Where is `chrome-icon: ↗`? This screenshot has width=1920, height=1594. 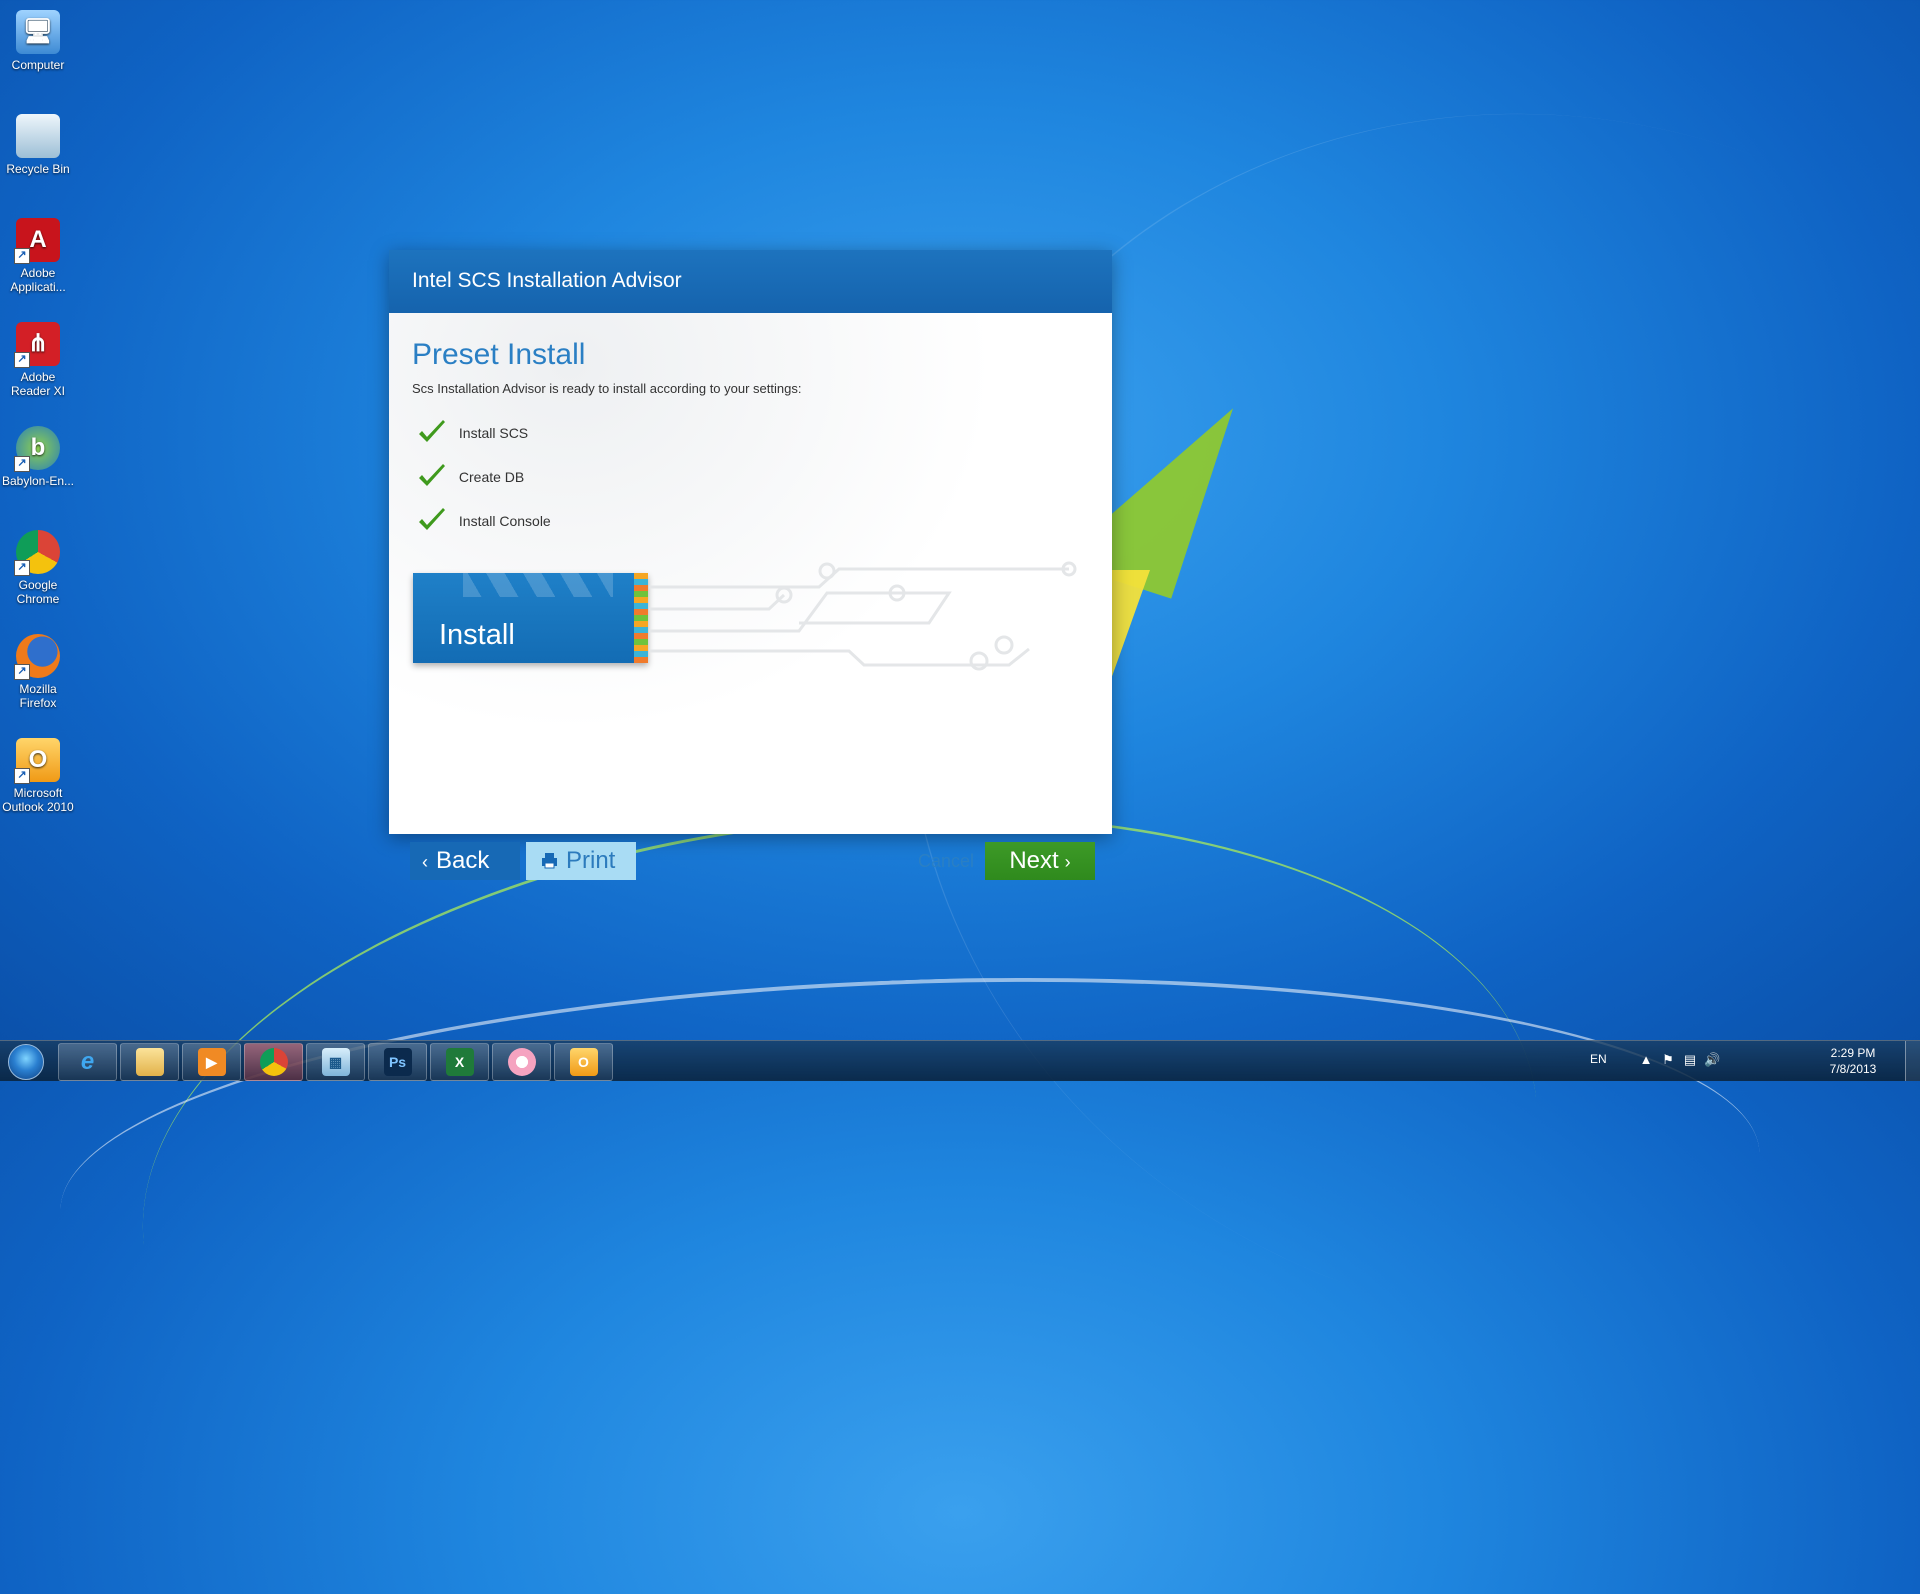 chrome-icon: ↗ is located at coordinates (37, 553).